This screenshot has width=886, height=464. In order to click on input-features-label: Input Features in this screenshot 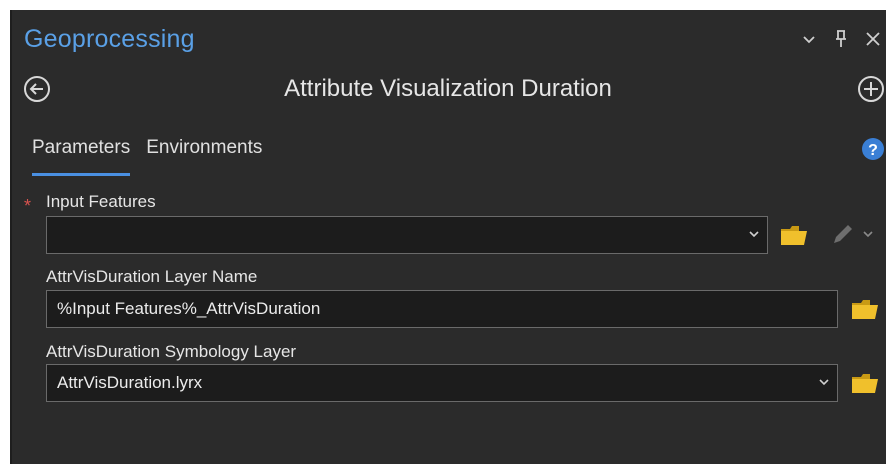, I will do `click(101, 201)`.